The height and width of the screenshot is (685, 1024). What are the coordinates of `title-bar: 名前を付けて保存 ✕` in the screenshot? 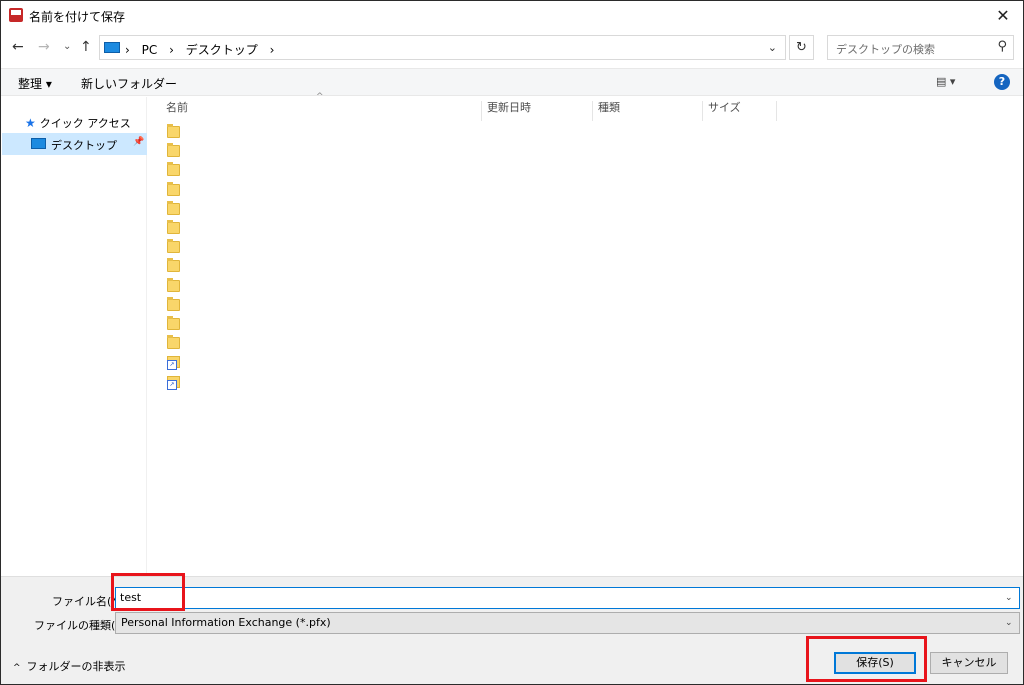 It's located at (512, 16).